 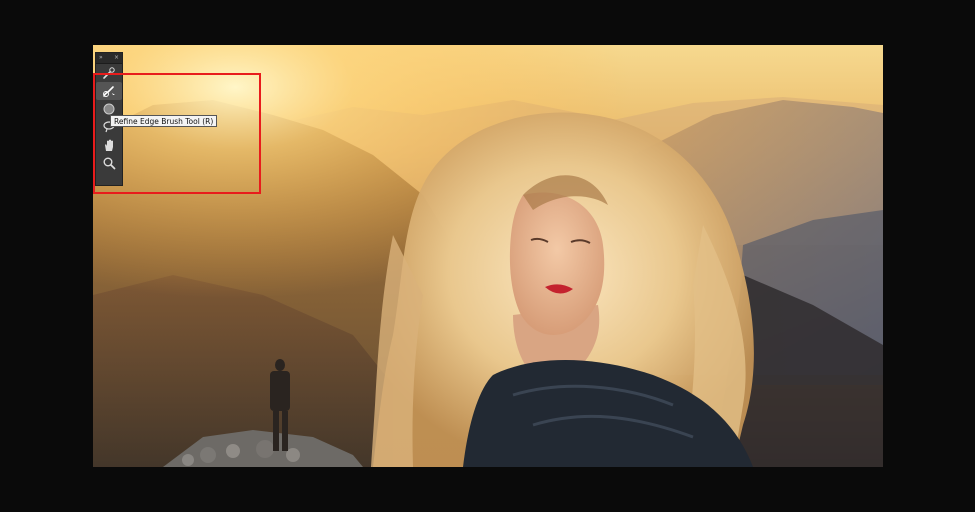 I want to click on close-icon: ×, so click(x=116, y=58).